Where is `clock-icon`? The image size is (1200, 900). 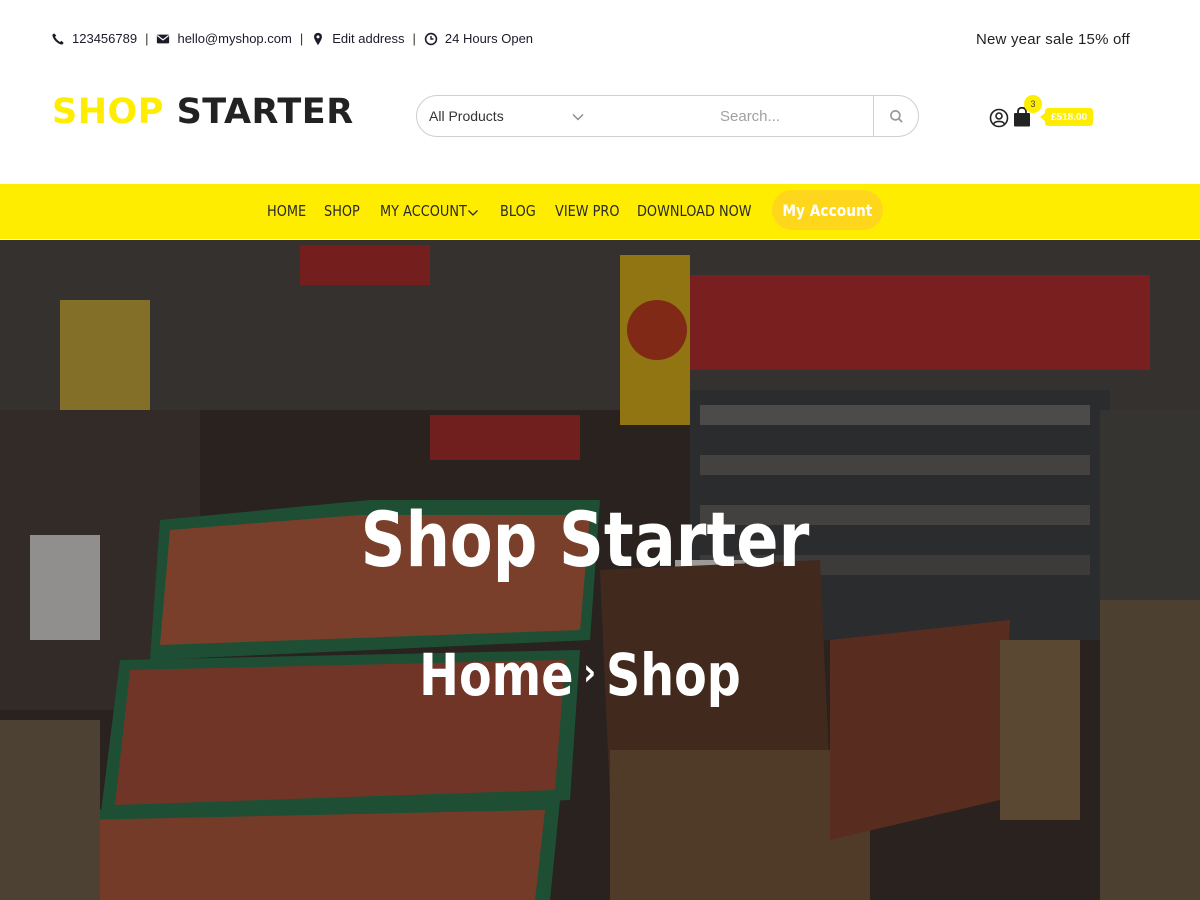 clock-icon is located at coordinates (431, 38).